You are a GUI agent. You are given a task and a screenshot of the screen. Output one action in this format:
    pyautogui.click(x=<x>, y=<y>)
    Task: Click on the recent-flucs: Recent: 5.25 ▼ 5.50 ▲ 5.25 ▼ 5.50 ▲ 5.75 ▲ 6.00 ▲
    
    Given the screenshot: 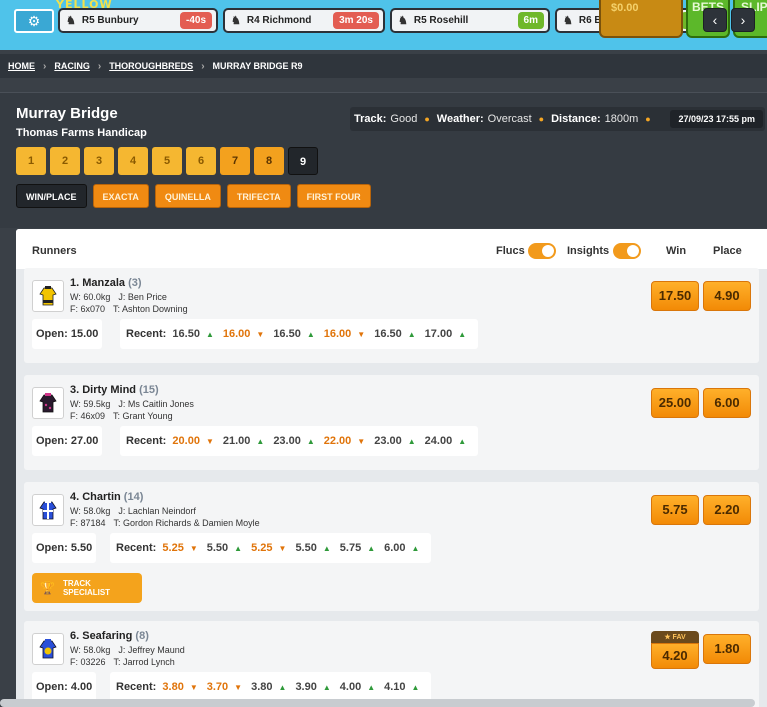 What is the action you would take?
    pyautogui.click(x=271, y=548)
    